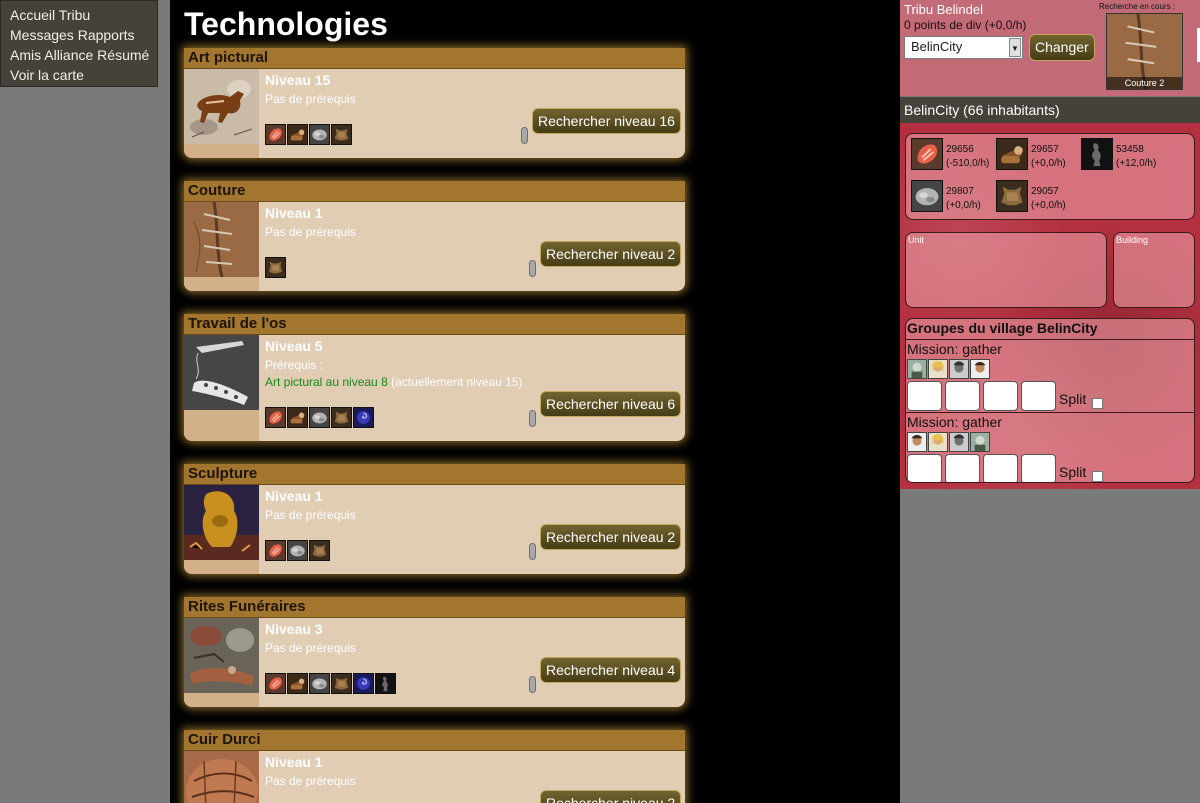 The width and height of the screenshot is (1200, 803). I want to click on nav-link-resume: Résumé, so click(123, 55).